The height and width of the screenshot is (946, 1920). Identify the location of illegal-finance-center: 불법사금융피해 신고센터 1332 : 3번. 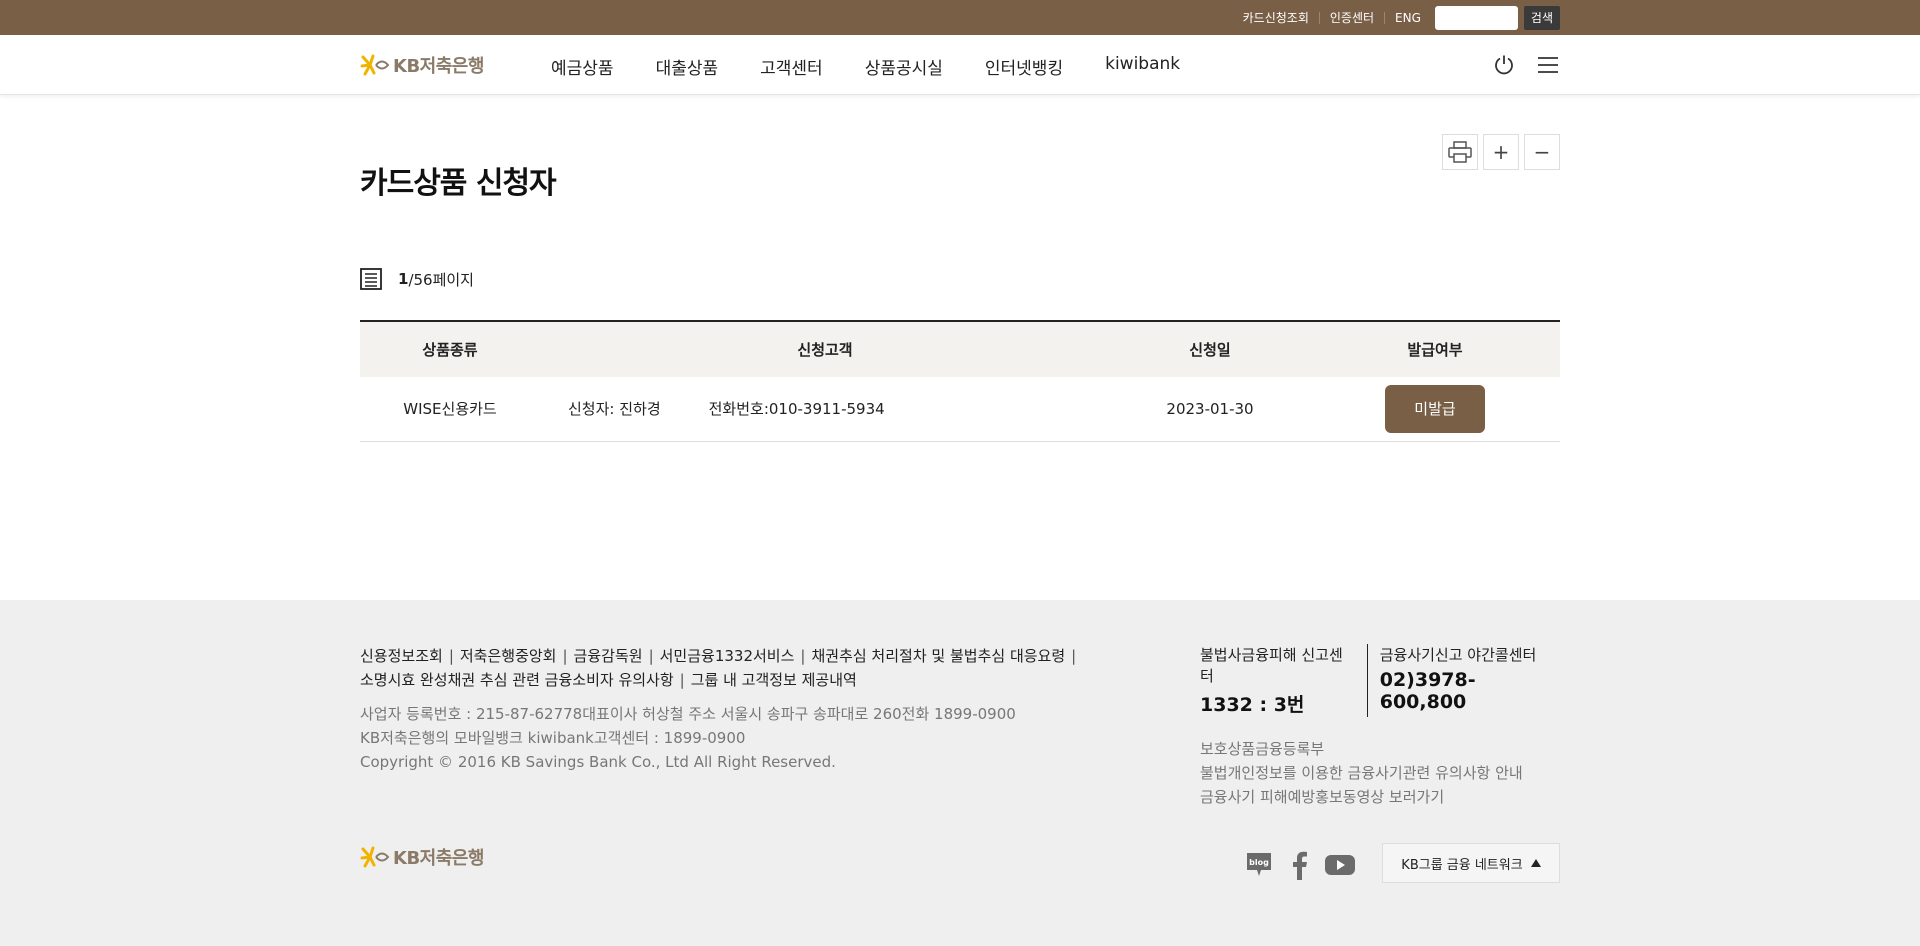
(1284, 680).